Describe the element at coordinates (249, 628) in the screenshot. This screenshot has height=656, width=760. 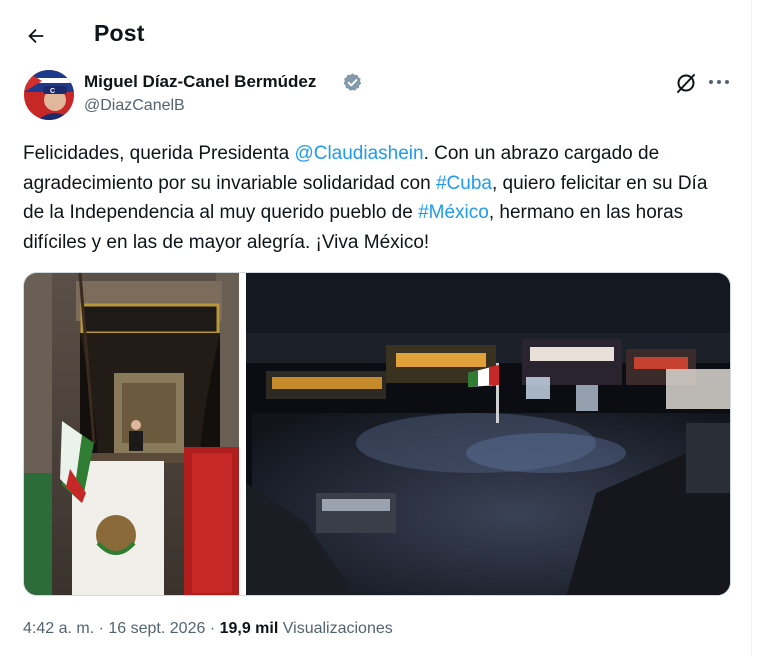
I see `views-count: 19,9 mil` at that location.